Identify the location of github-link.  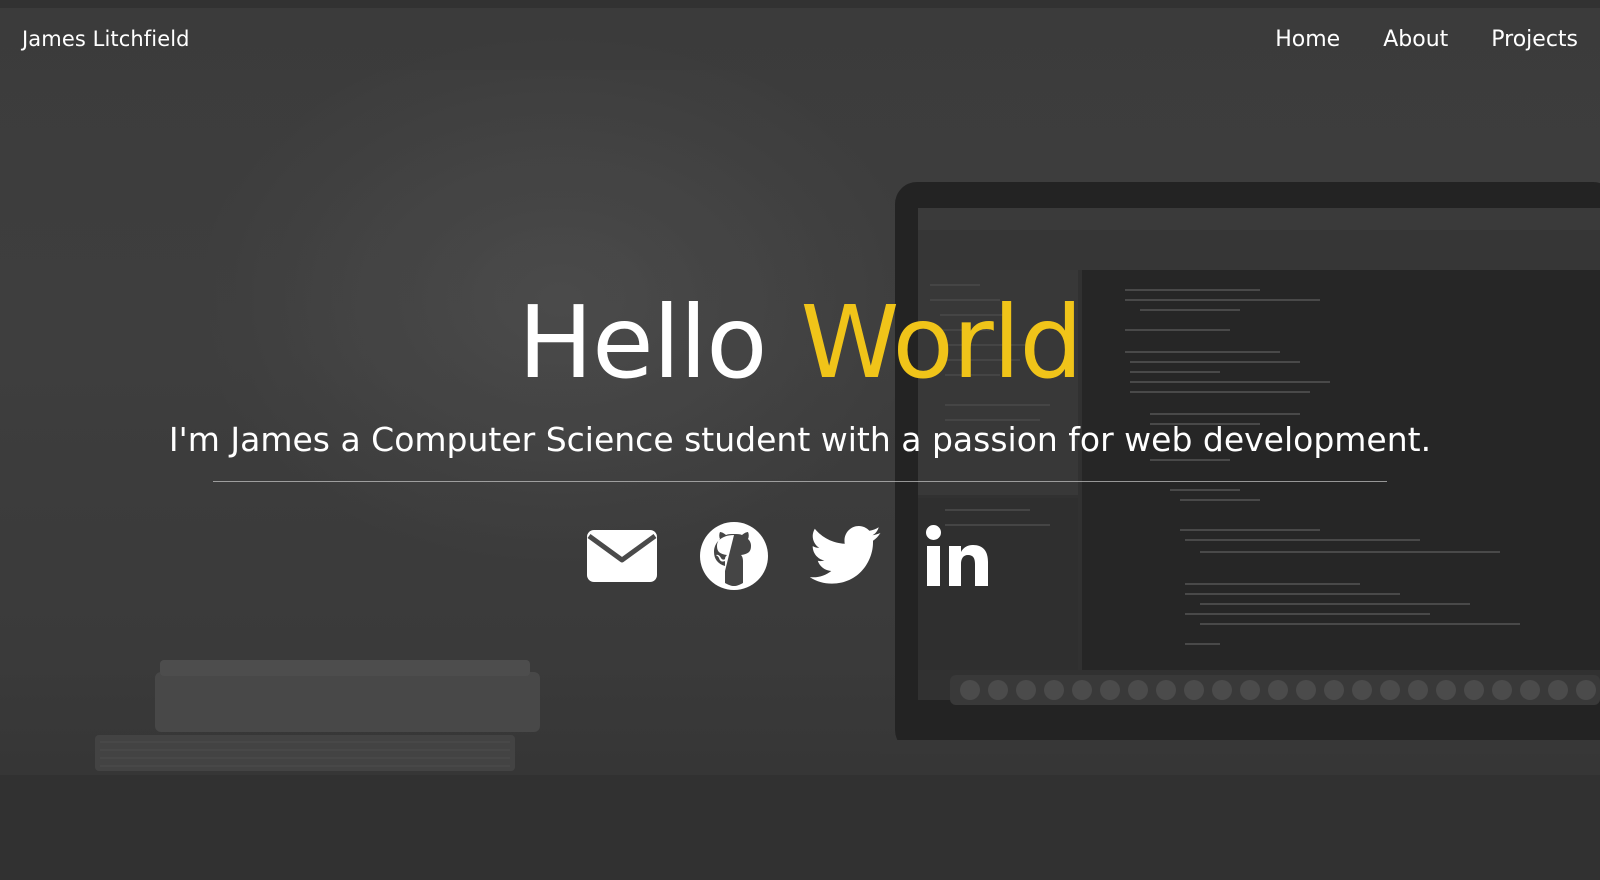
(734, 556).